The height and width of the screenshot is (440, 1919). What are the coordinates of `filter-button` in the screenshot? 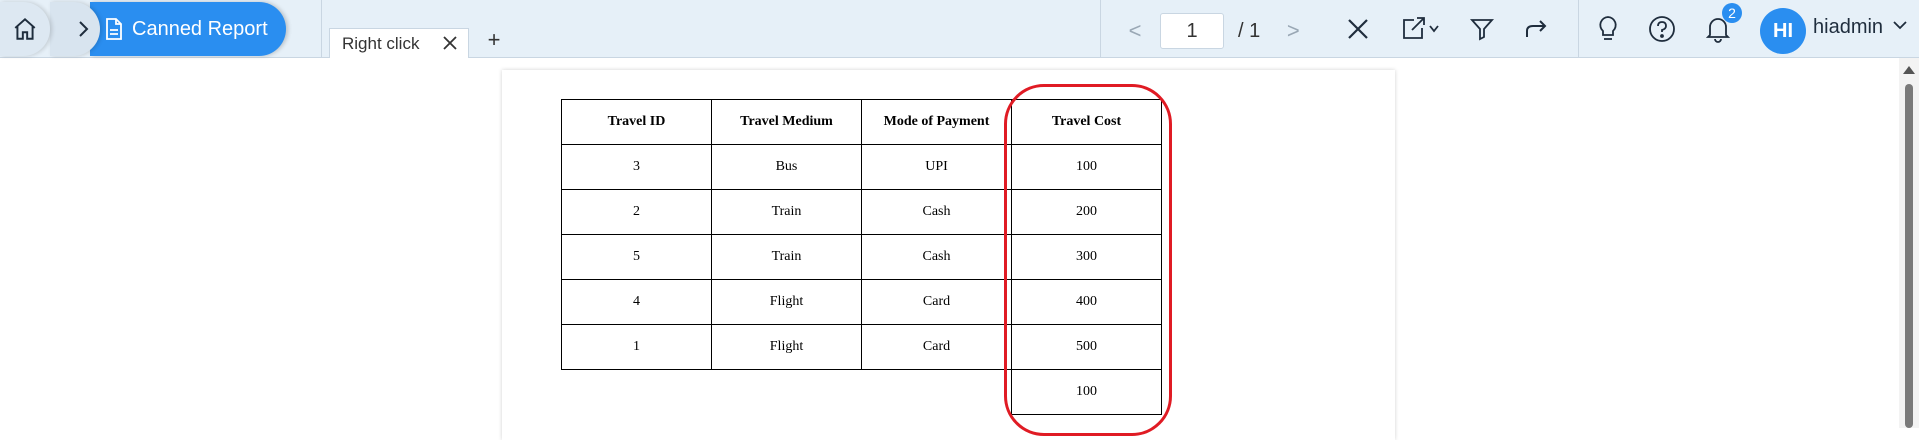 It's located at (1482, 29).